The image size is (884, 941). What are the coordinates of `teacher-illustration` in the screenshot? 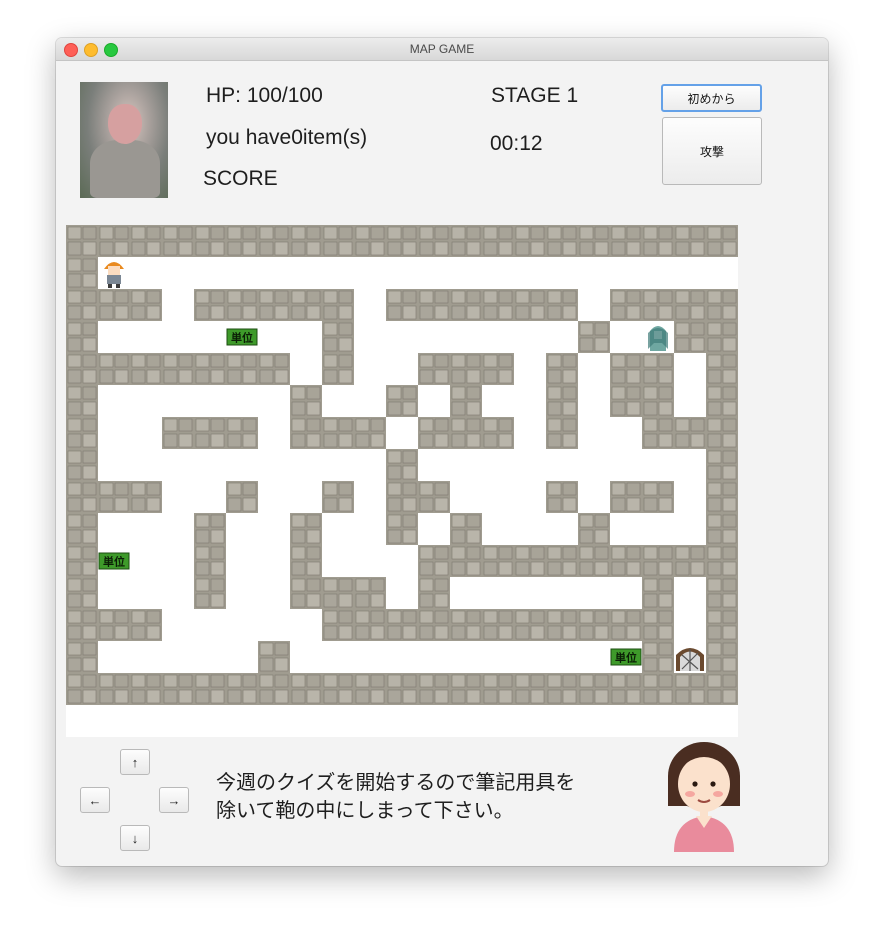 It's located at (704, 797).